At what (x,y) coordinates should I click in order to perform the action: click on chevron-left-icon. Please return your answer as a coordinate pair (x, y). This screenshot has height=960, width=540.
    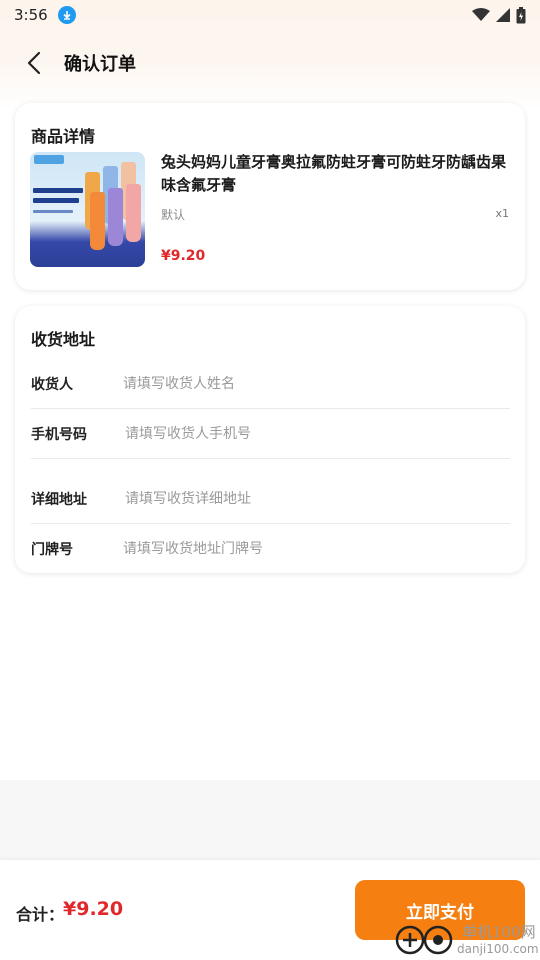
    Looking at the image, I should click on (34, 63).